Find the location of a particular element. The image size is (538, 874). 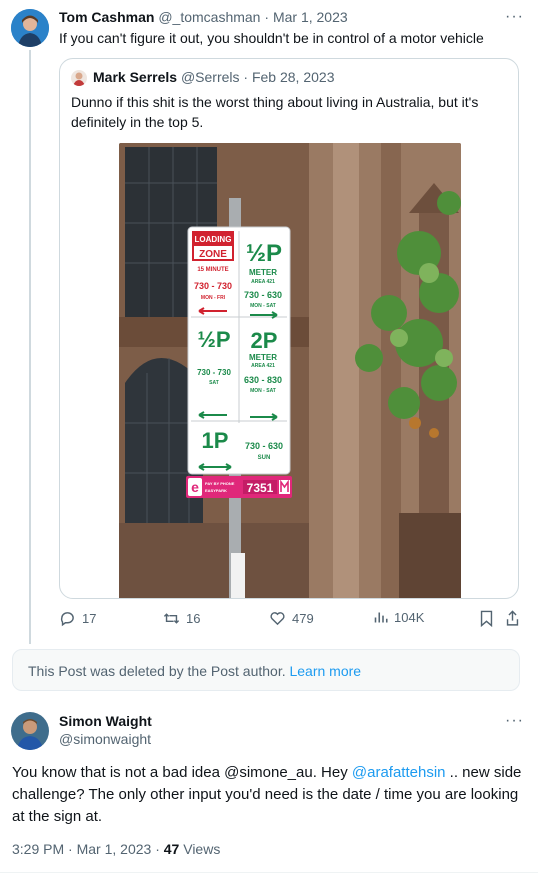

sign-loading: LOADING is located at coordinates (213, 239).